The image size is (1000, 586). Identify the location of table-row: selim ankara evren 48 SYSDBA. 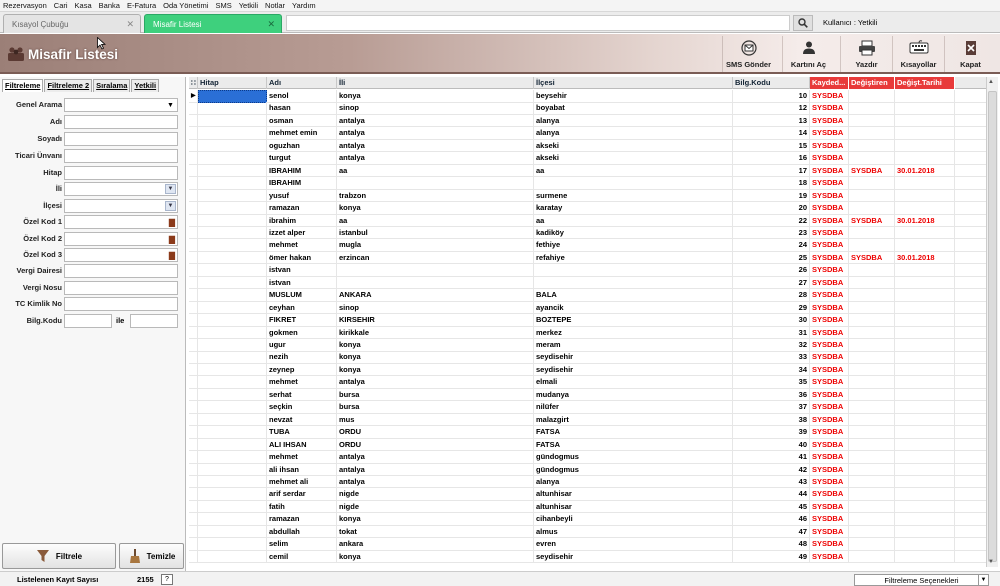
(587, 544).